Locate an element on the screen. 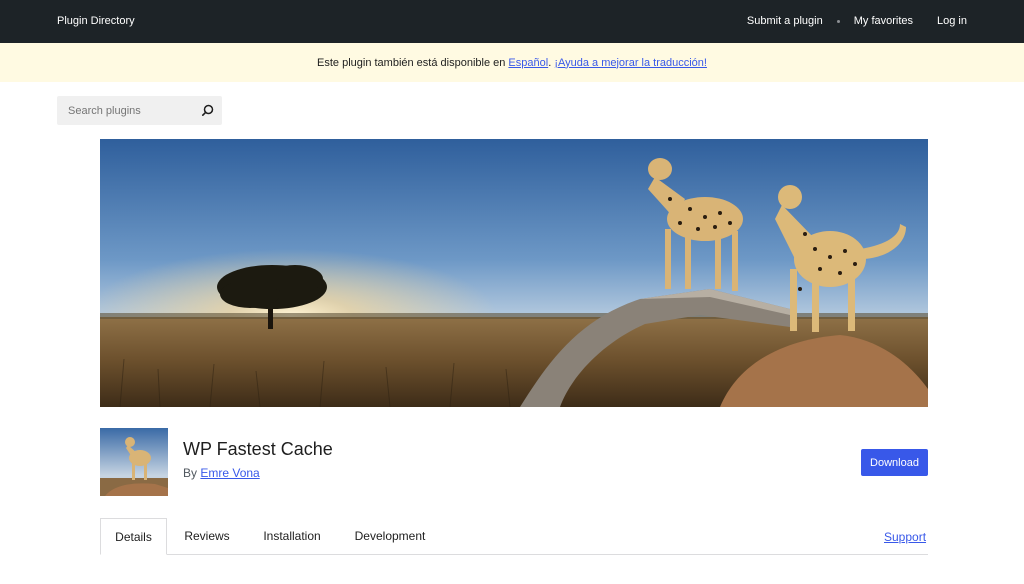 The height and width of the screenshot is (584, 1024). by-label: By is located at coordinates (190, 473).